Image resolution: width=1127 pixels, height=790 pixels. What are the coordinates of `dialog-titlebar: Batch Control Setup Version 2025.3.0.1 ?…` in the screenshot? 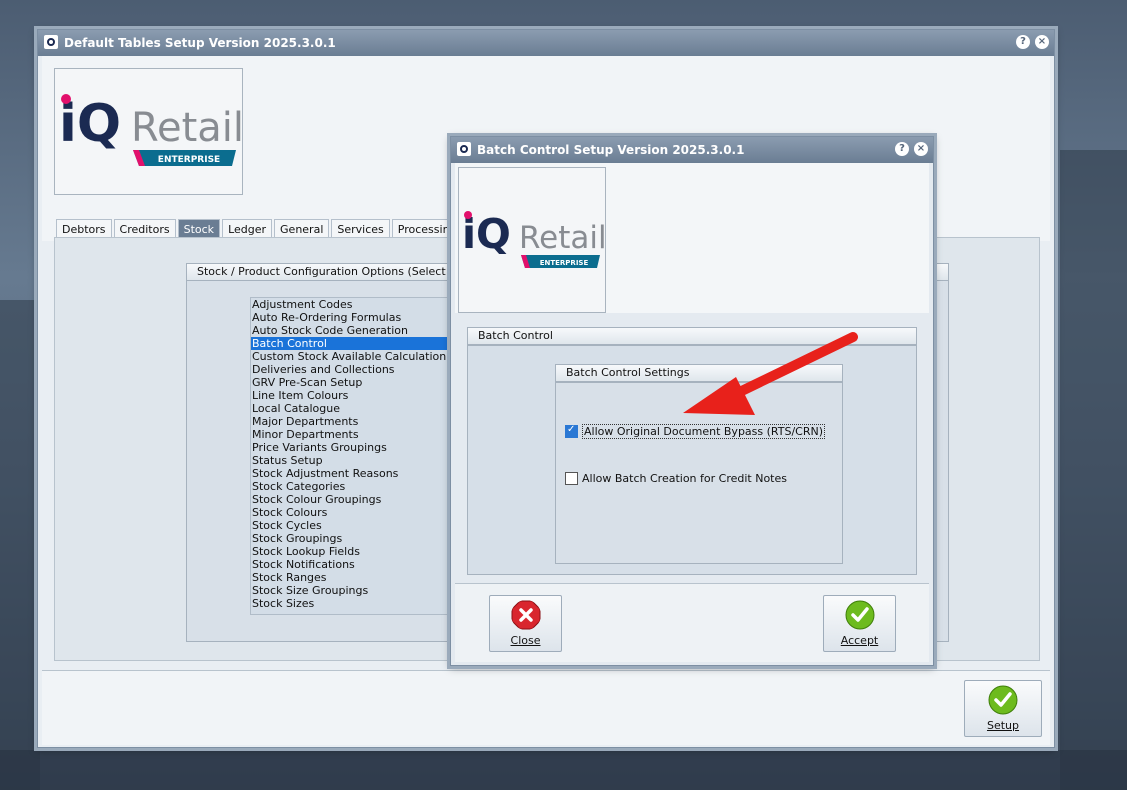 It's located at (692, 150).